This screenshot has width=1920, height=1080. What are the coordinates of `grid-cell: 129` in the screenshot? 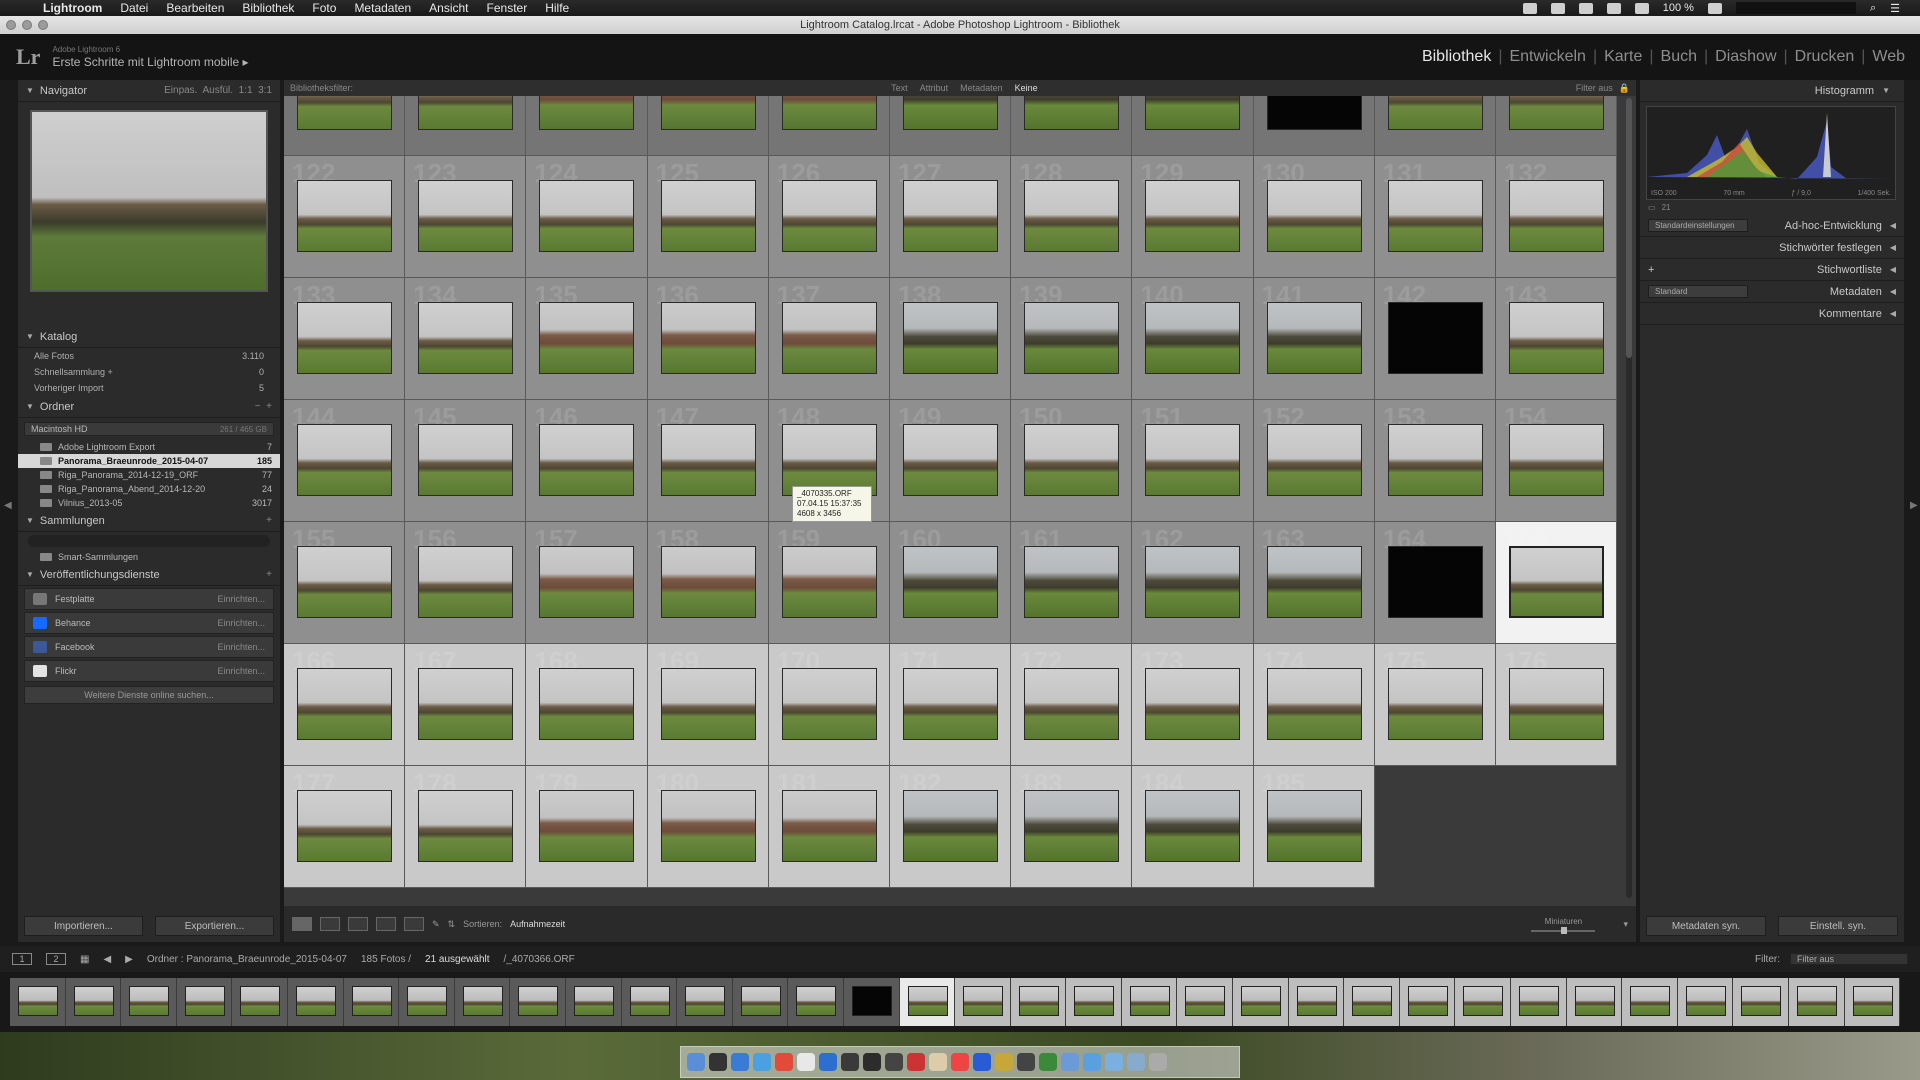 It's located at (1193, 217).